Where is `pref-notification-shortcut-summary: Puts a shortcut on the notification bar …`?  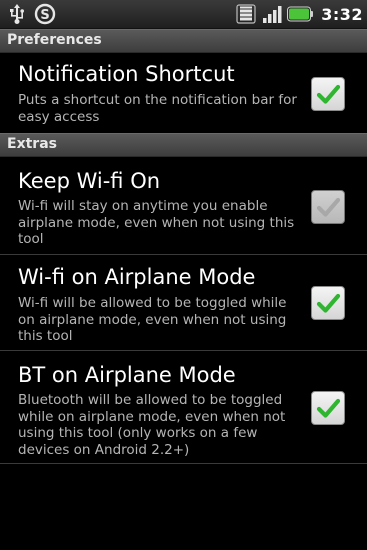 pref-notification-shortcut-summary: Puts a shortcut on the notification bar … is located at coordinates (157, 108).